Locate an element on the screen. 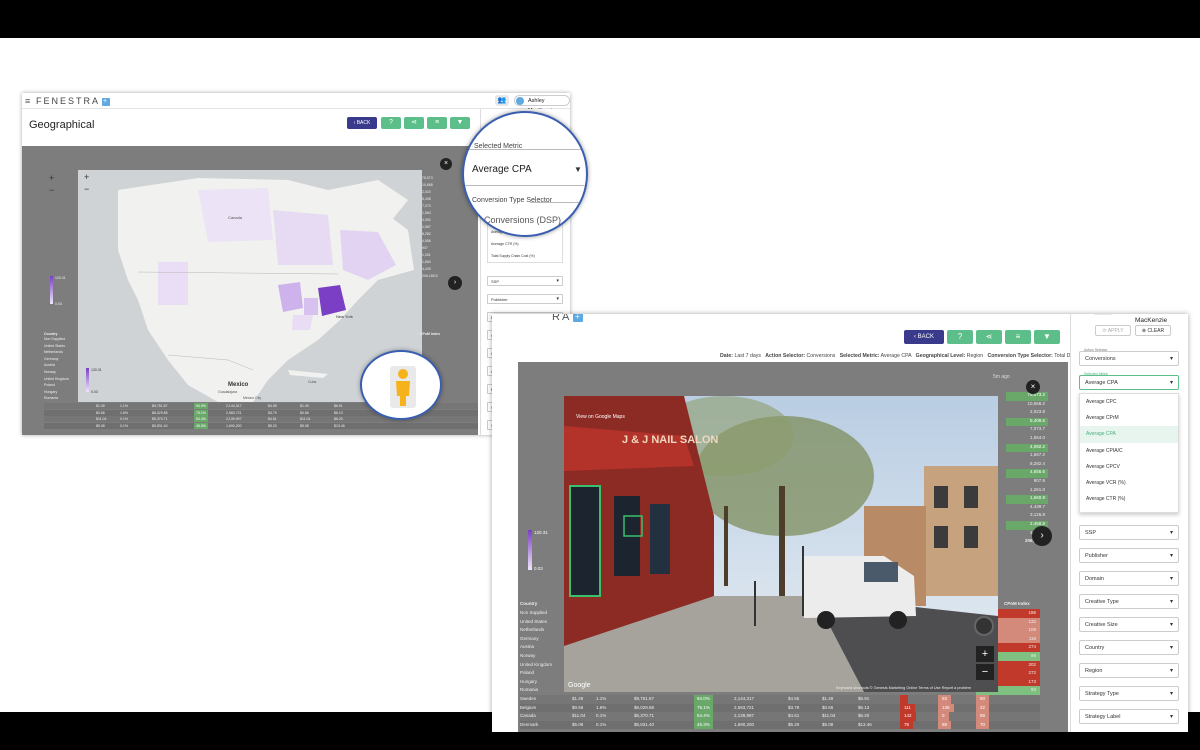 The width and height of the screenshot is (1200, 750). table-cell: 93 is located at coordinates (945, 699).